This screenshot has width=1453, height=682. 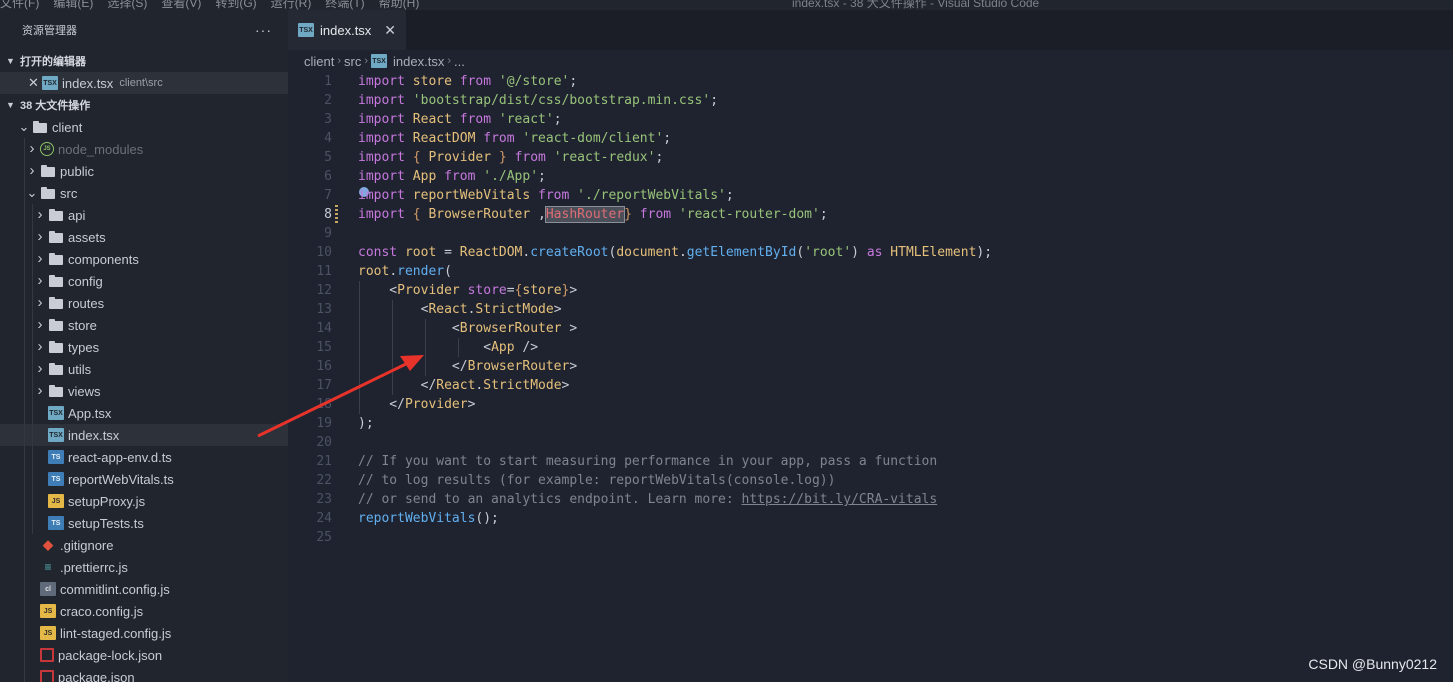 What do you see at coordinates (412, 363) in the screenshot?
I see `arrow-head` at bounding box center [412, 363].